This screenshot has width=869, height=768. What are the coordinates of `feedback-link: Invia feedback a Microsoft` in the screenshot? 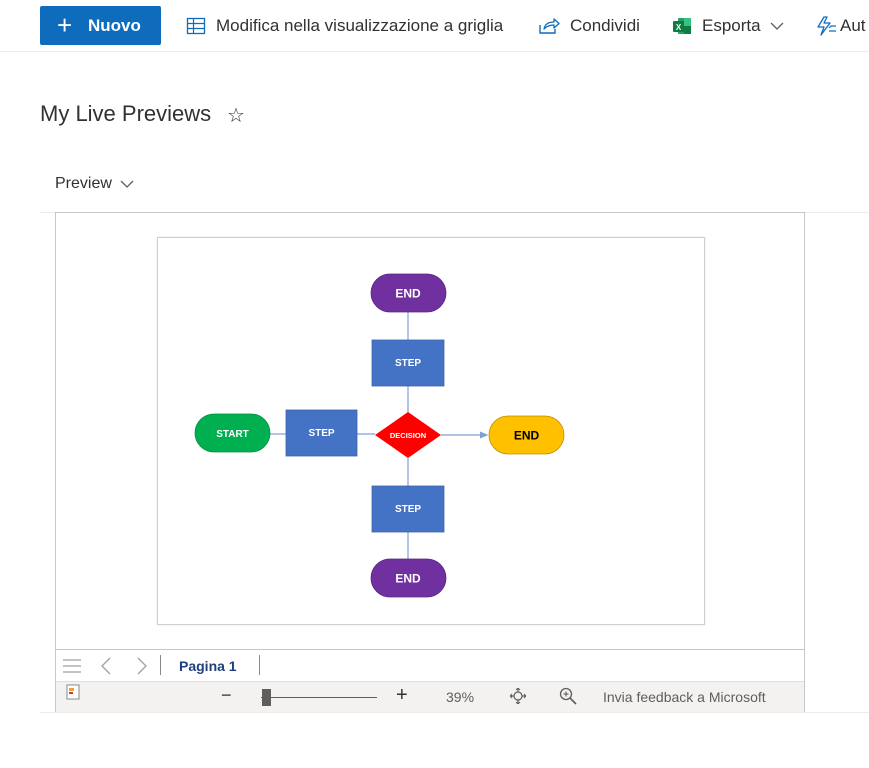 It's located at (684, 697).